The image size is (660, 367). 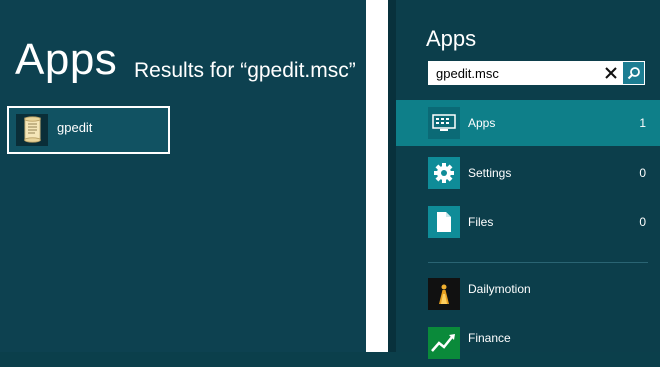 What do you see at coordinates (66, 59) in the screenshot?
I see `page-title: Apps` at bounding box center [66, 59].